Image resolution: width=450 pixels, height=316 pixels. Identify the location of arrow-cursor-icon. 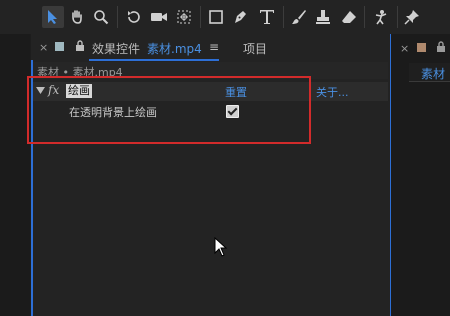
(52, 17).